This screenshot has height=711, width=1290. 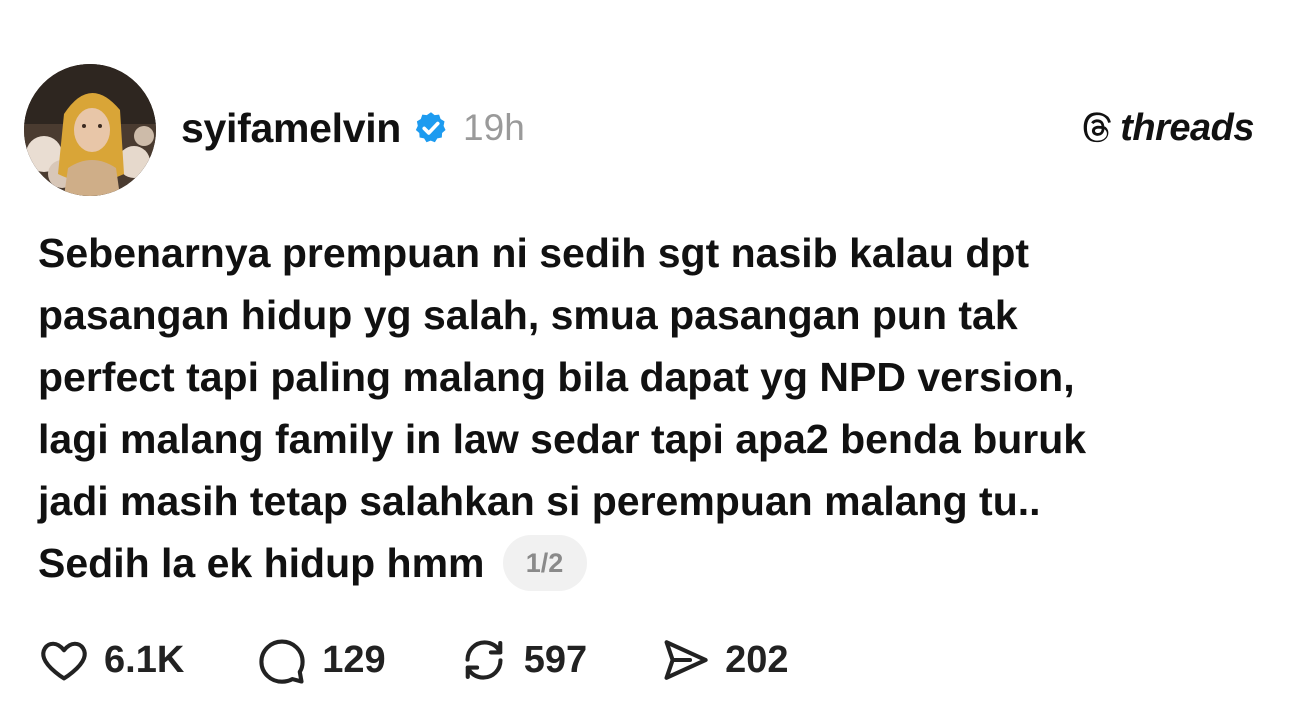 I want to click on reply-count: 129, so click(x=354, y=659).